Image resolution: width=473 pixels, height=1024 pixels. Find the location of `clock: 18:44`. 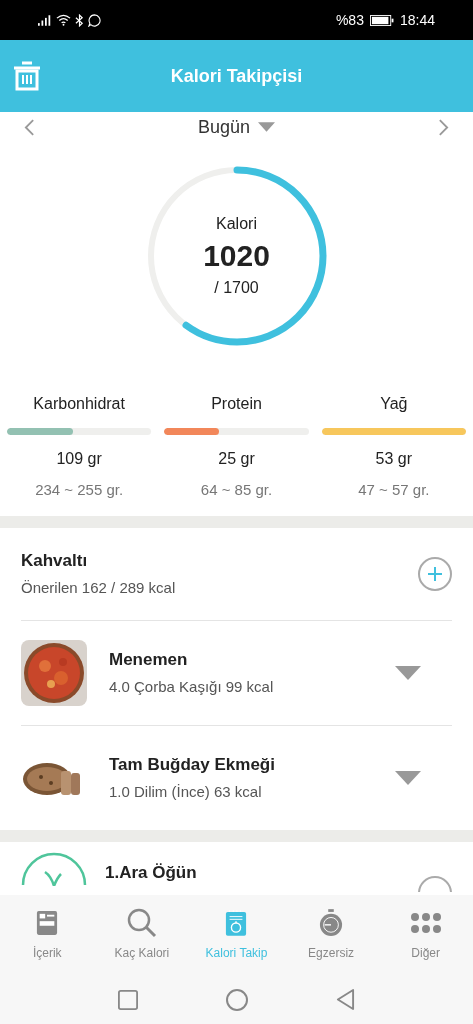

clock: 18:44 is located at coordinates (417, 20).